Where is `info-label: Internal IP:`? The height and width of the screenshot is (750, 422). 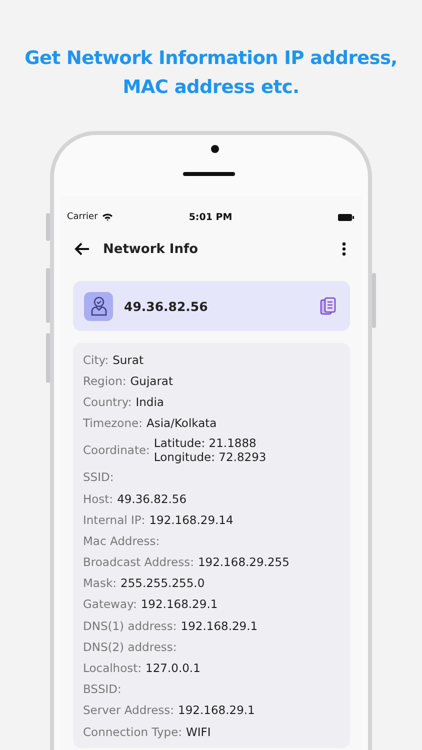 info-label: Internal IP: is located at coordinates (114, 519).